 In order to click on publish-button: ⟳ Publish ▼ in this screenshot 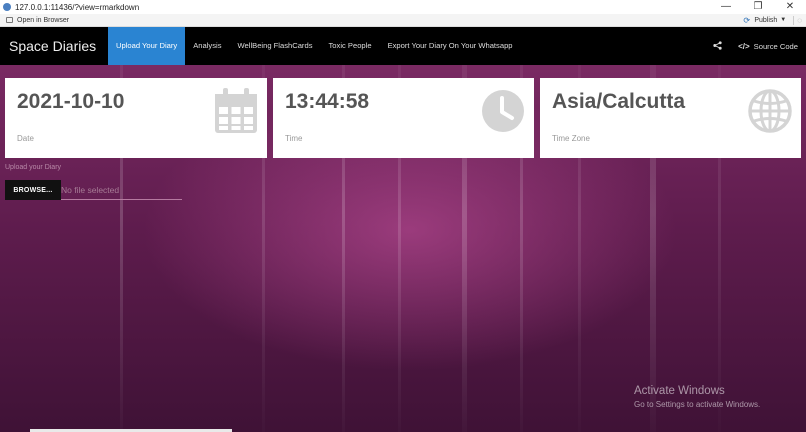, I will do `click(766, 20)`.